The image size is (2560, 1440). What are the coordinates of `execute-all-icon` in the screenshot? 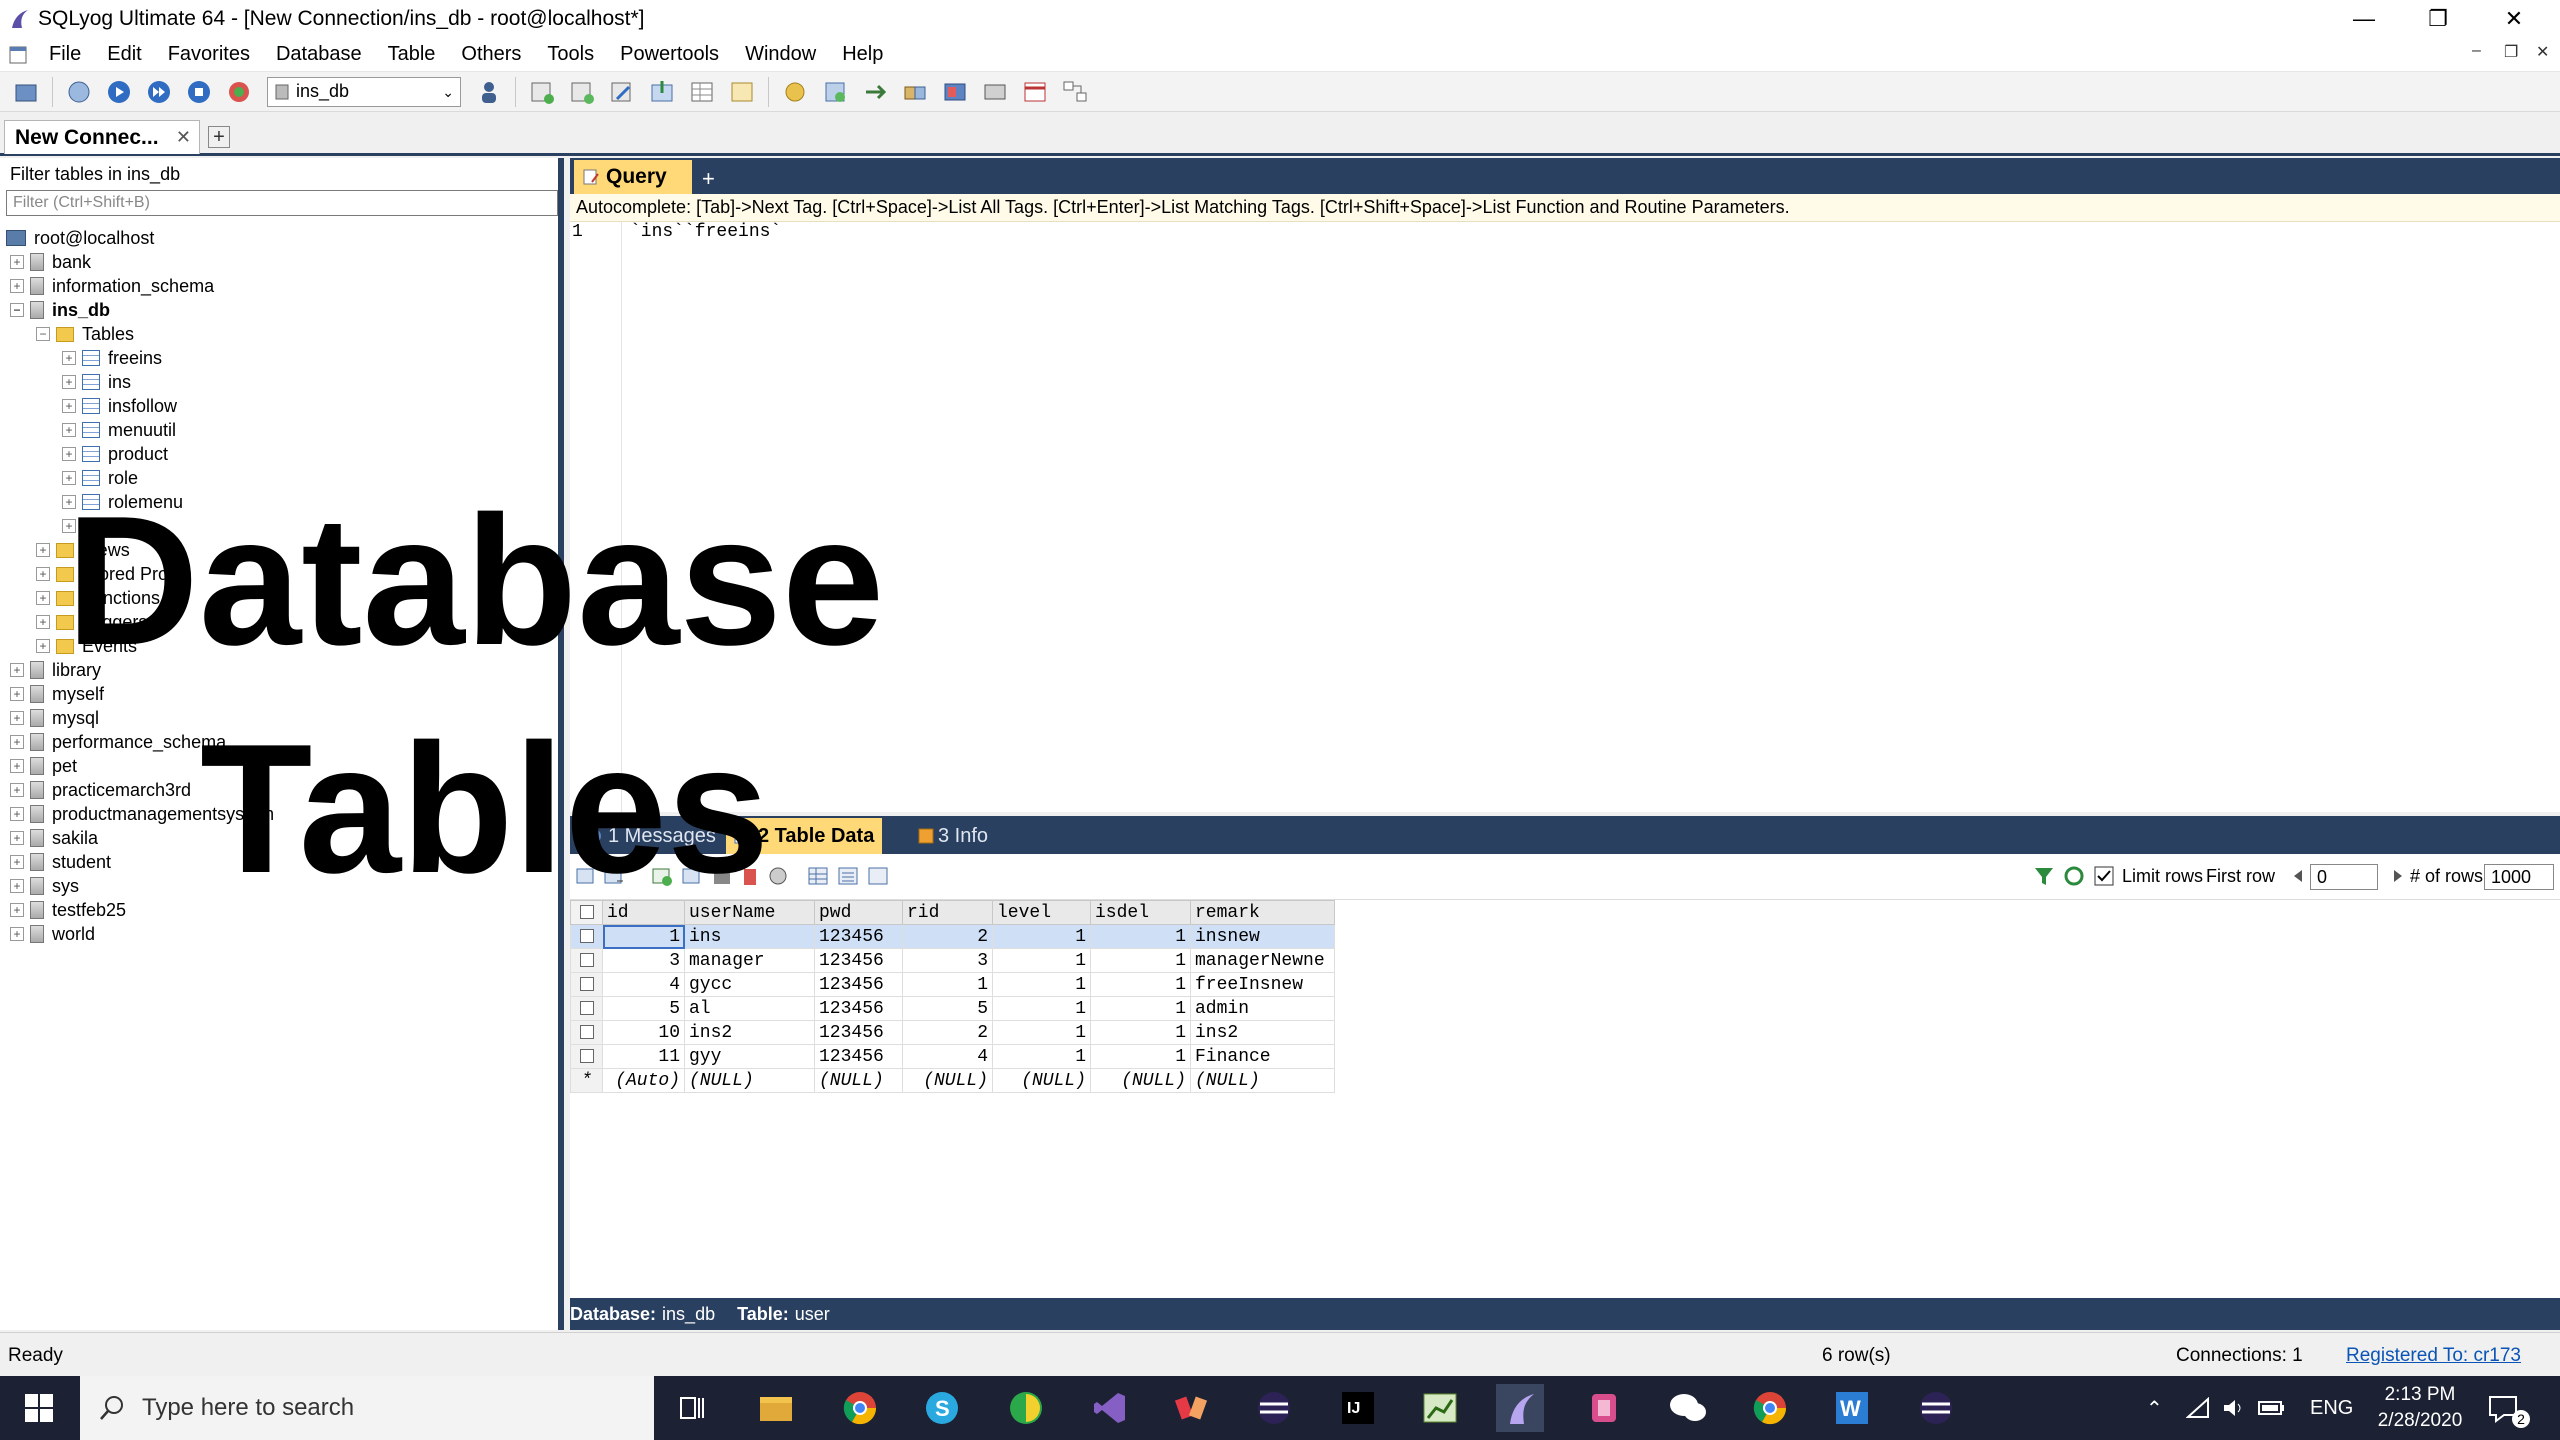 It's located at (159, 92).